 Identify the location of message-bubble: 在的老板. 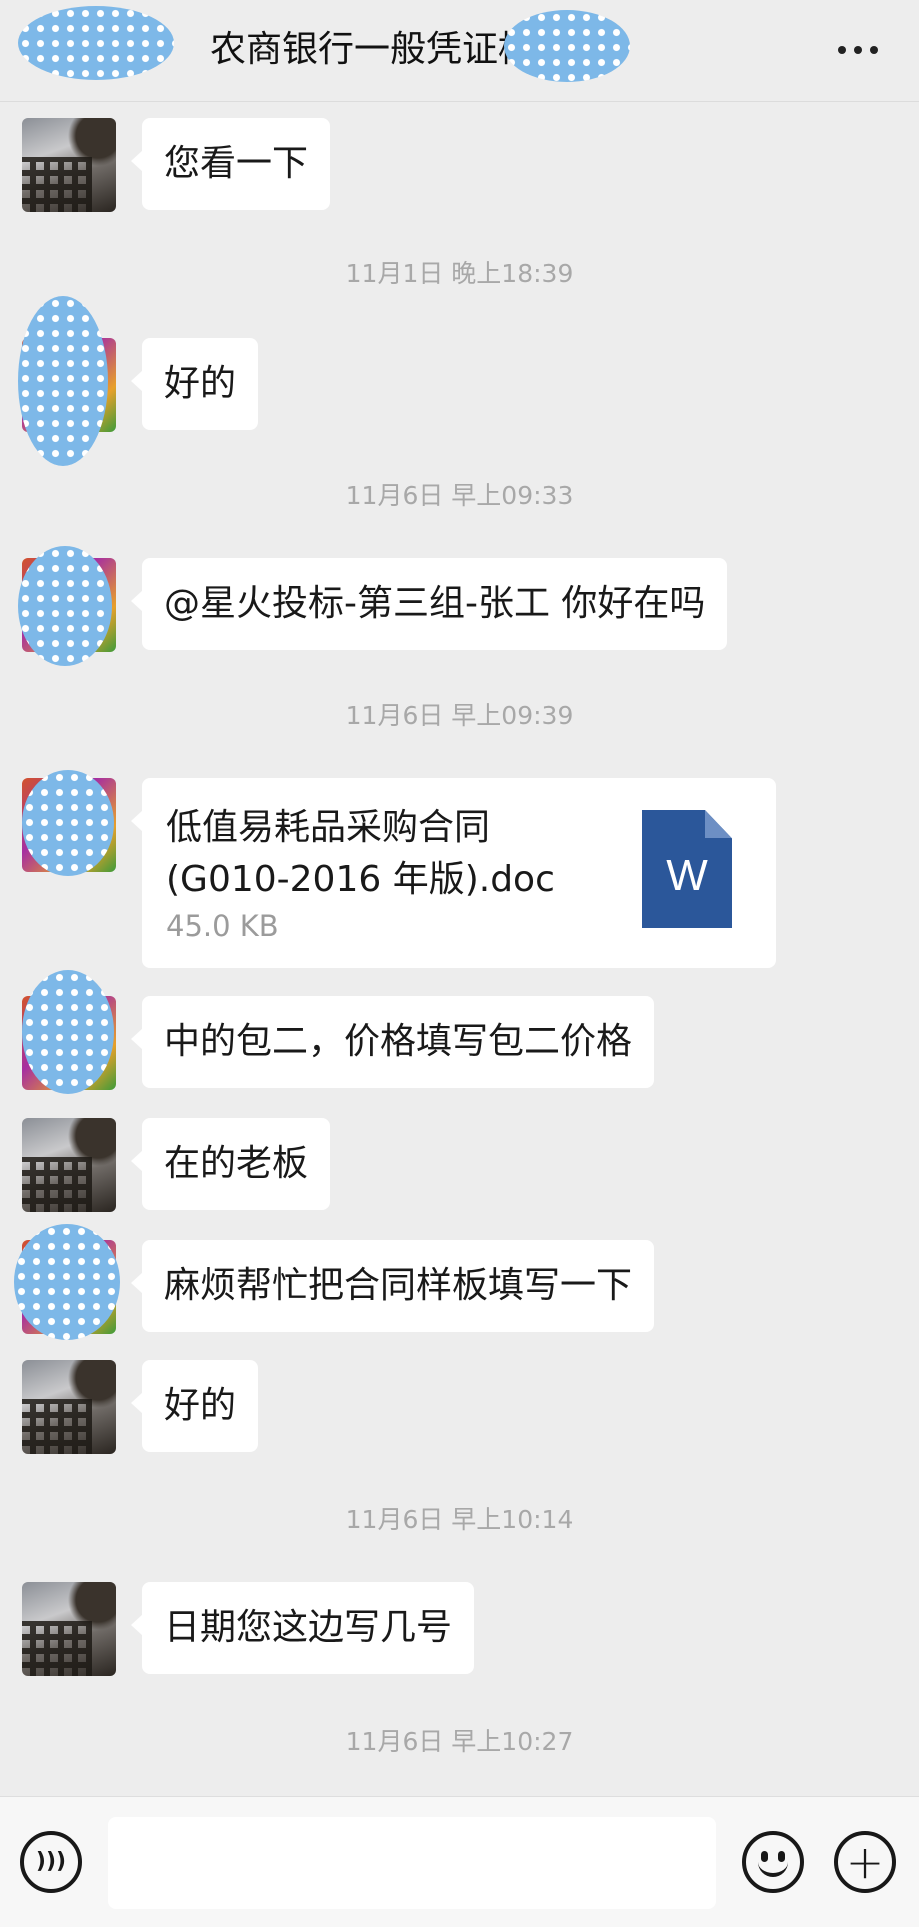
(230, 1164).